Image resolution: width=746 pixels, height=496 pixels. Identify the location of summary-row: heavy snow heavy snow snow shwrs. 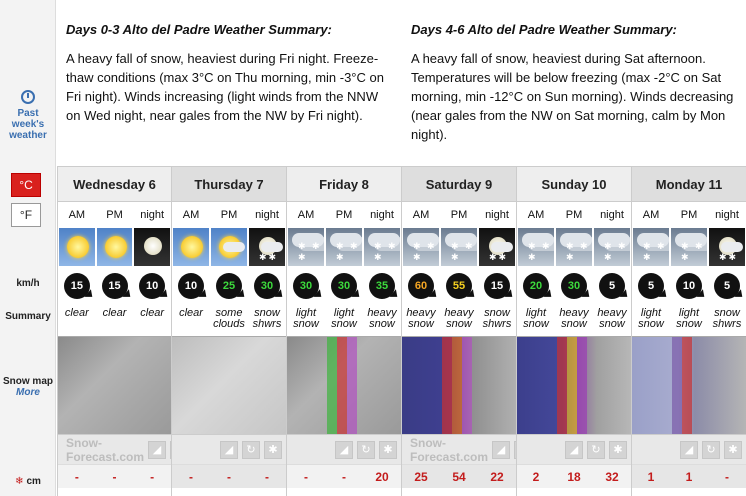
(459, 321).